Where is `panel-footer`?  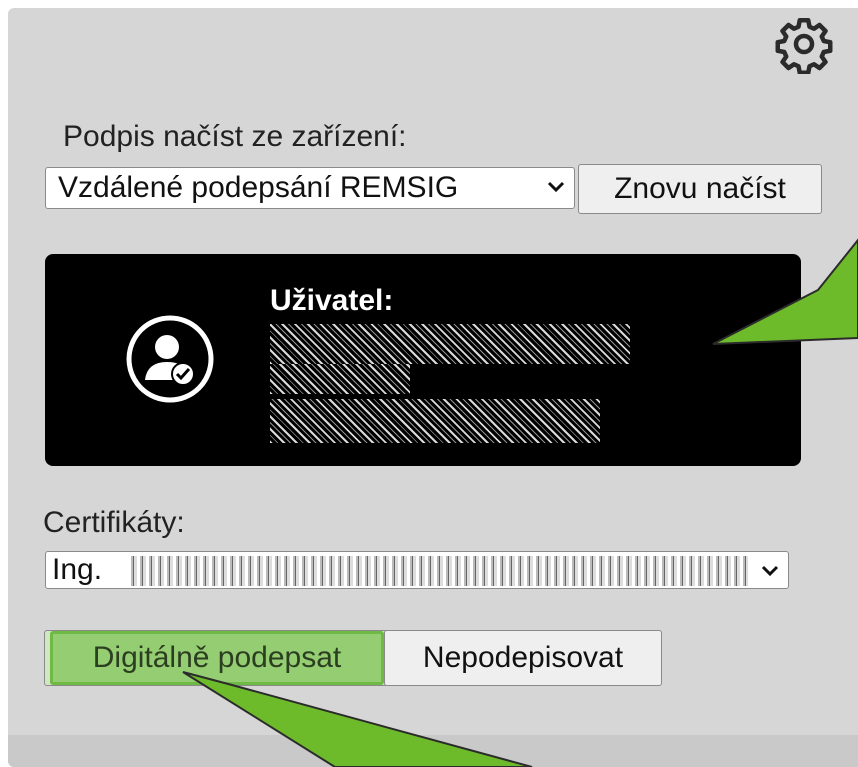
panel-footer is located at coordinates (433, 751).